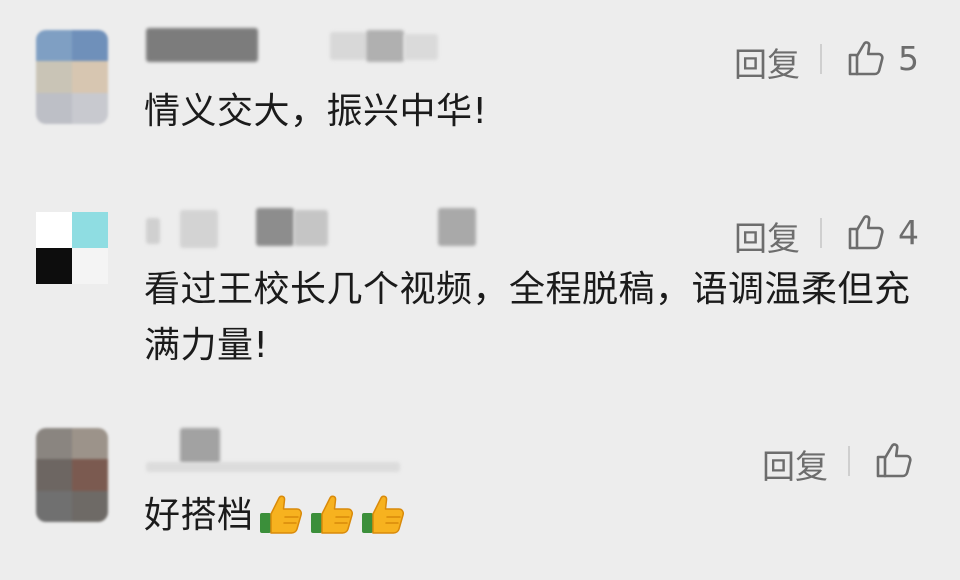 Image resolution: width=960 pixels, height=580 pixels. I want to click on user-meta-blurred, so click(273, 467).